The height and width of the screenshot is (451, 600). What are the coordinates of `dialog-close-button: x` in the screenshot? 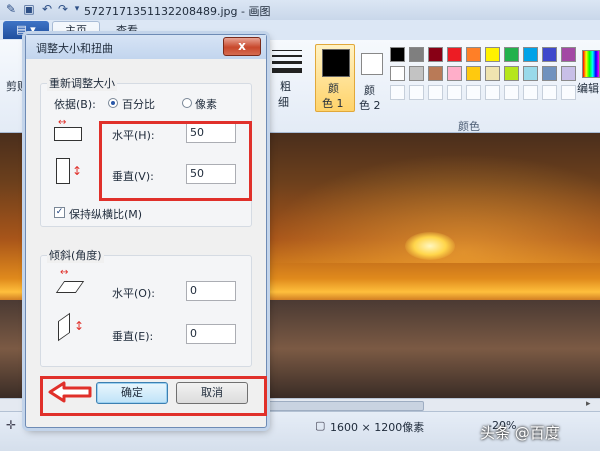 It's located at (242, 46).